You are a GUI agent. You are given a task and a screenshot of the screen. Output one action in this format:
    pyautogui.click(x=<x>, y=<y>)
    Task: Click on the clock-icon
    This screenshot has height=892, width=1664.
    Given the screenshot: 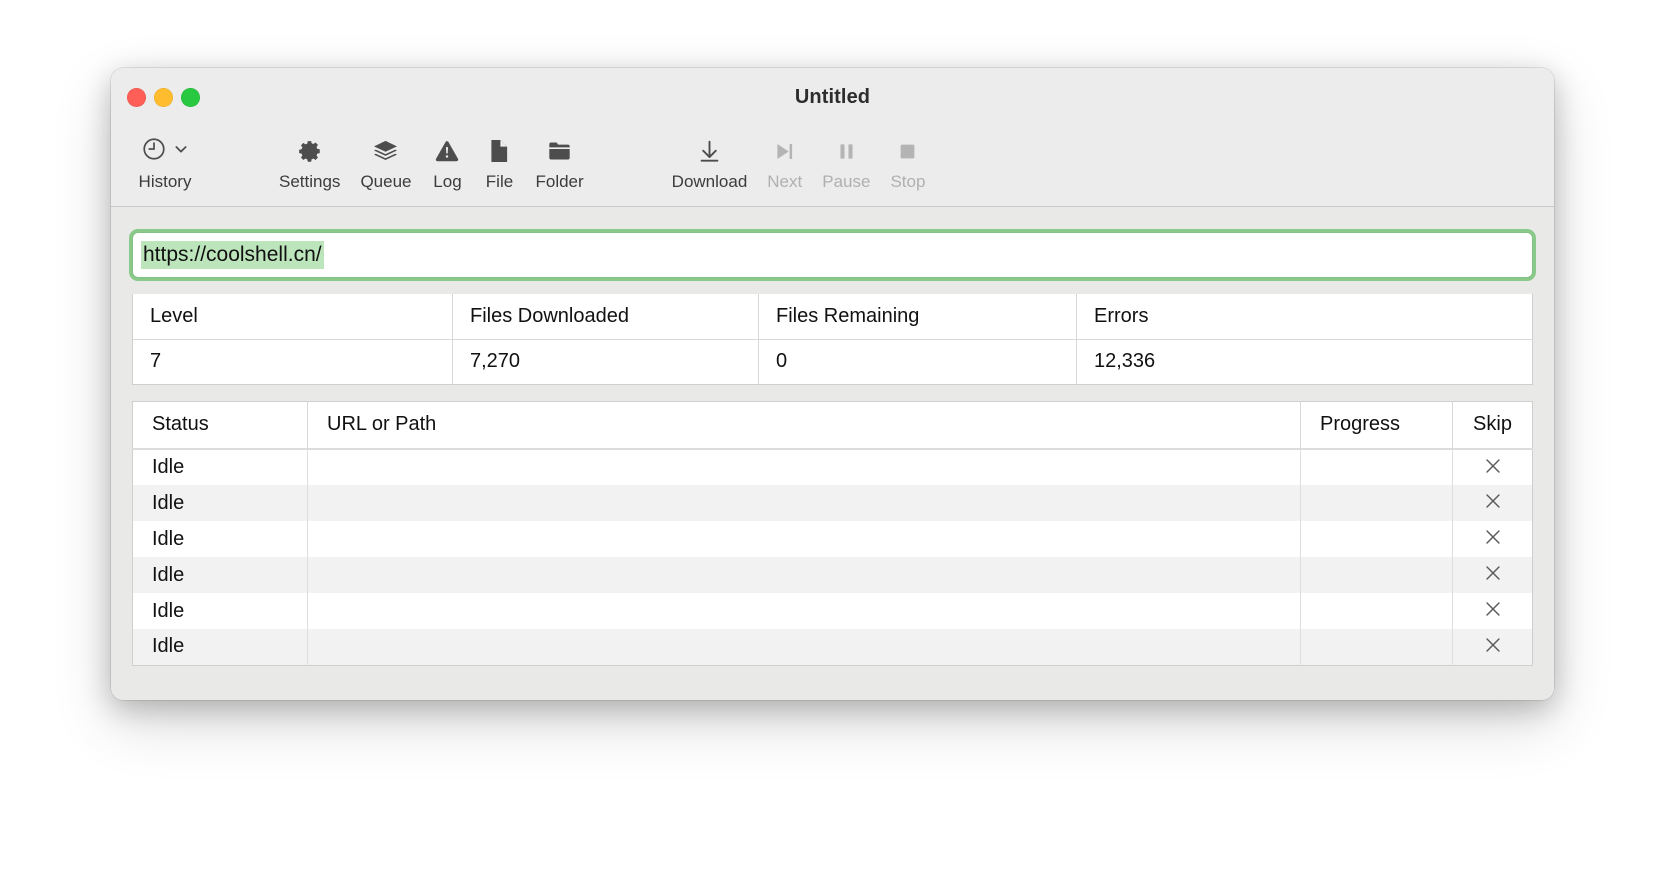 What is the action you would take?
    pyautogui.click(x=154, y=151)
    